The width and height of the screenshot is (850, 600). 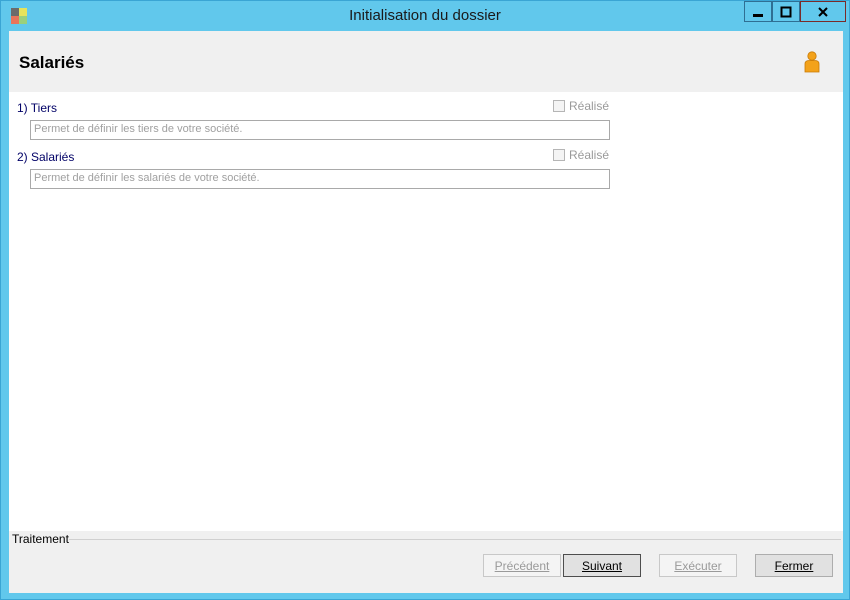 I want to click on minimize-icon, so click(x=758, y=15).